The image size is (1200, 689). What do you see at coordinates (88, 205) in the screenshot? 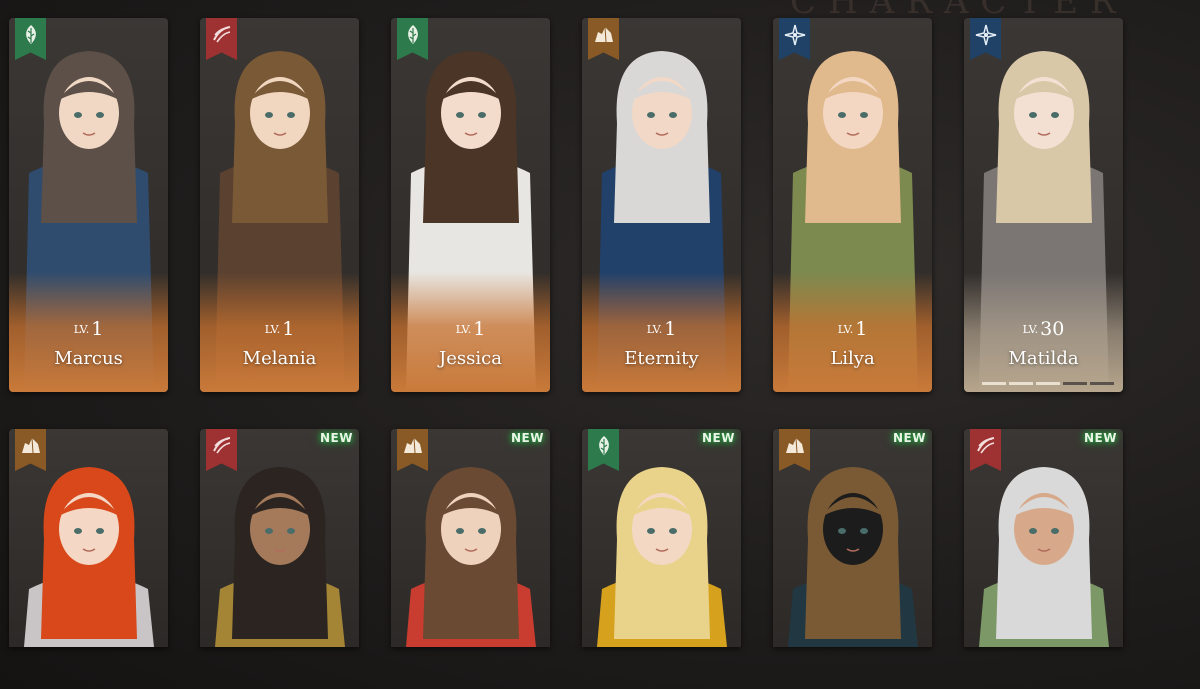
I see `character-card-marcus: LV. 1 Marcus` at bounding box center [88, 205].